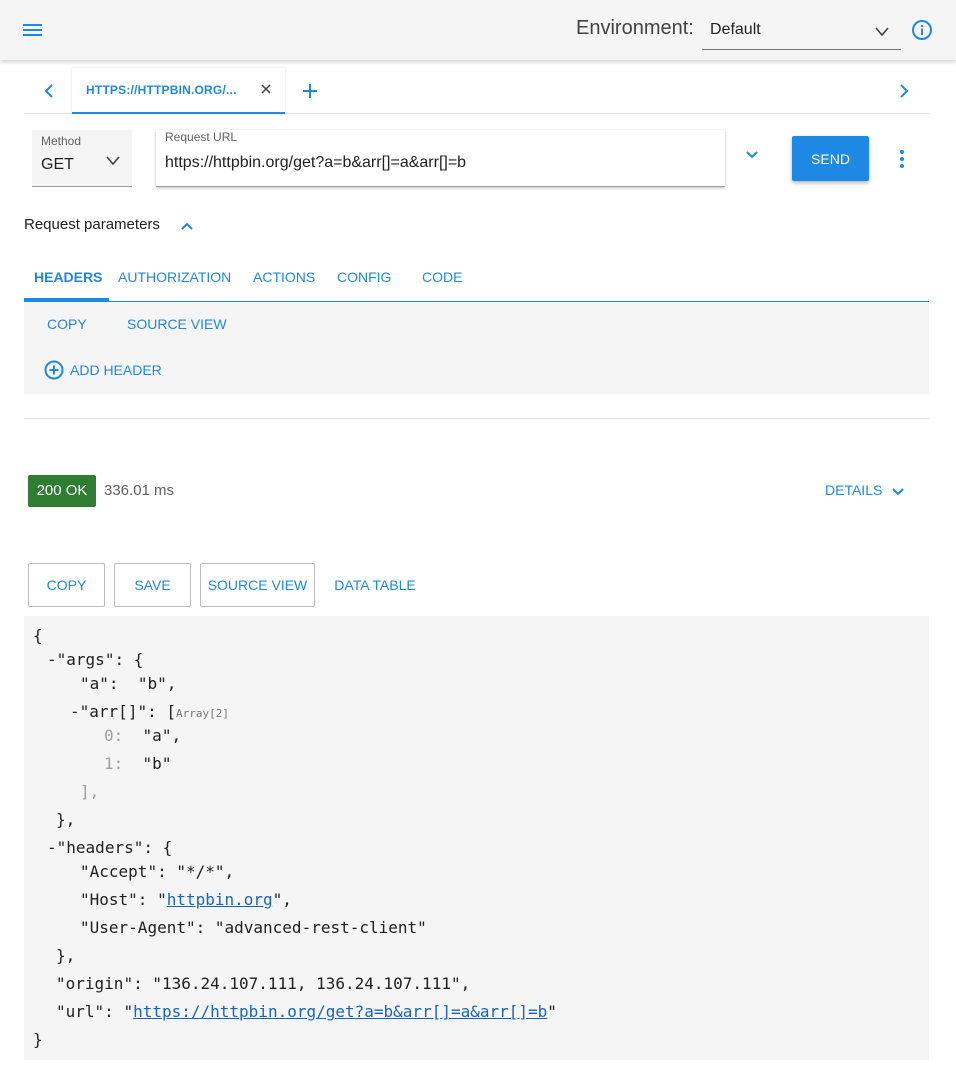  Describe the element at coordinates (830, 158) in the screenshot. I see `send-button: SEND` at that location.